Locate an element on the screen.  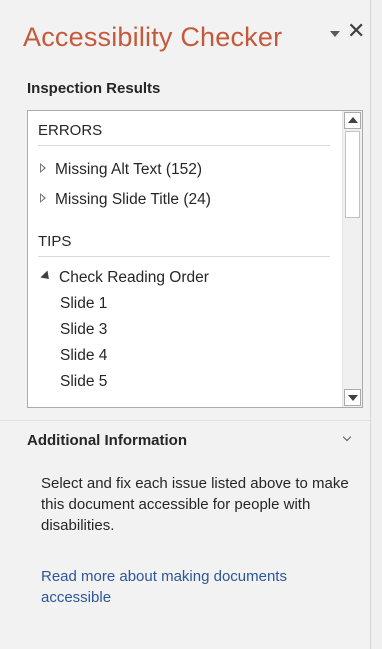
group-header-tips: TIPS is located at coordinates (184, 245).